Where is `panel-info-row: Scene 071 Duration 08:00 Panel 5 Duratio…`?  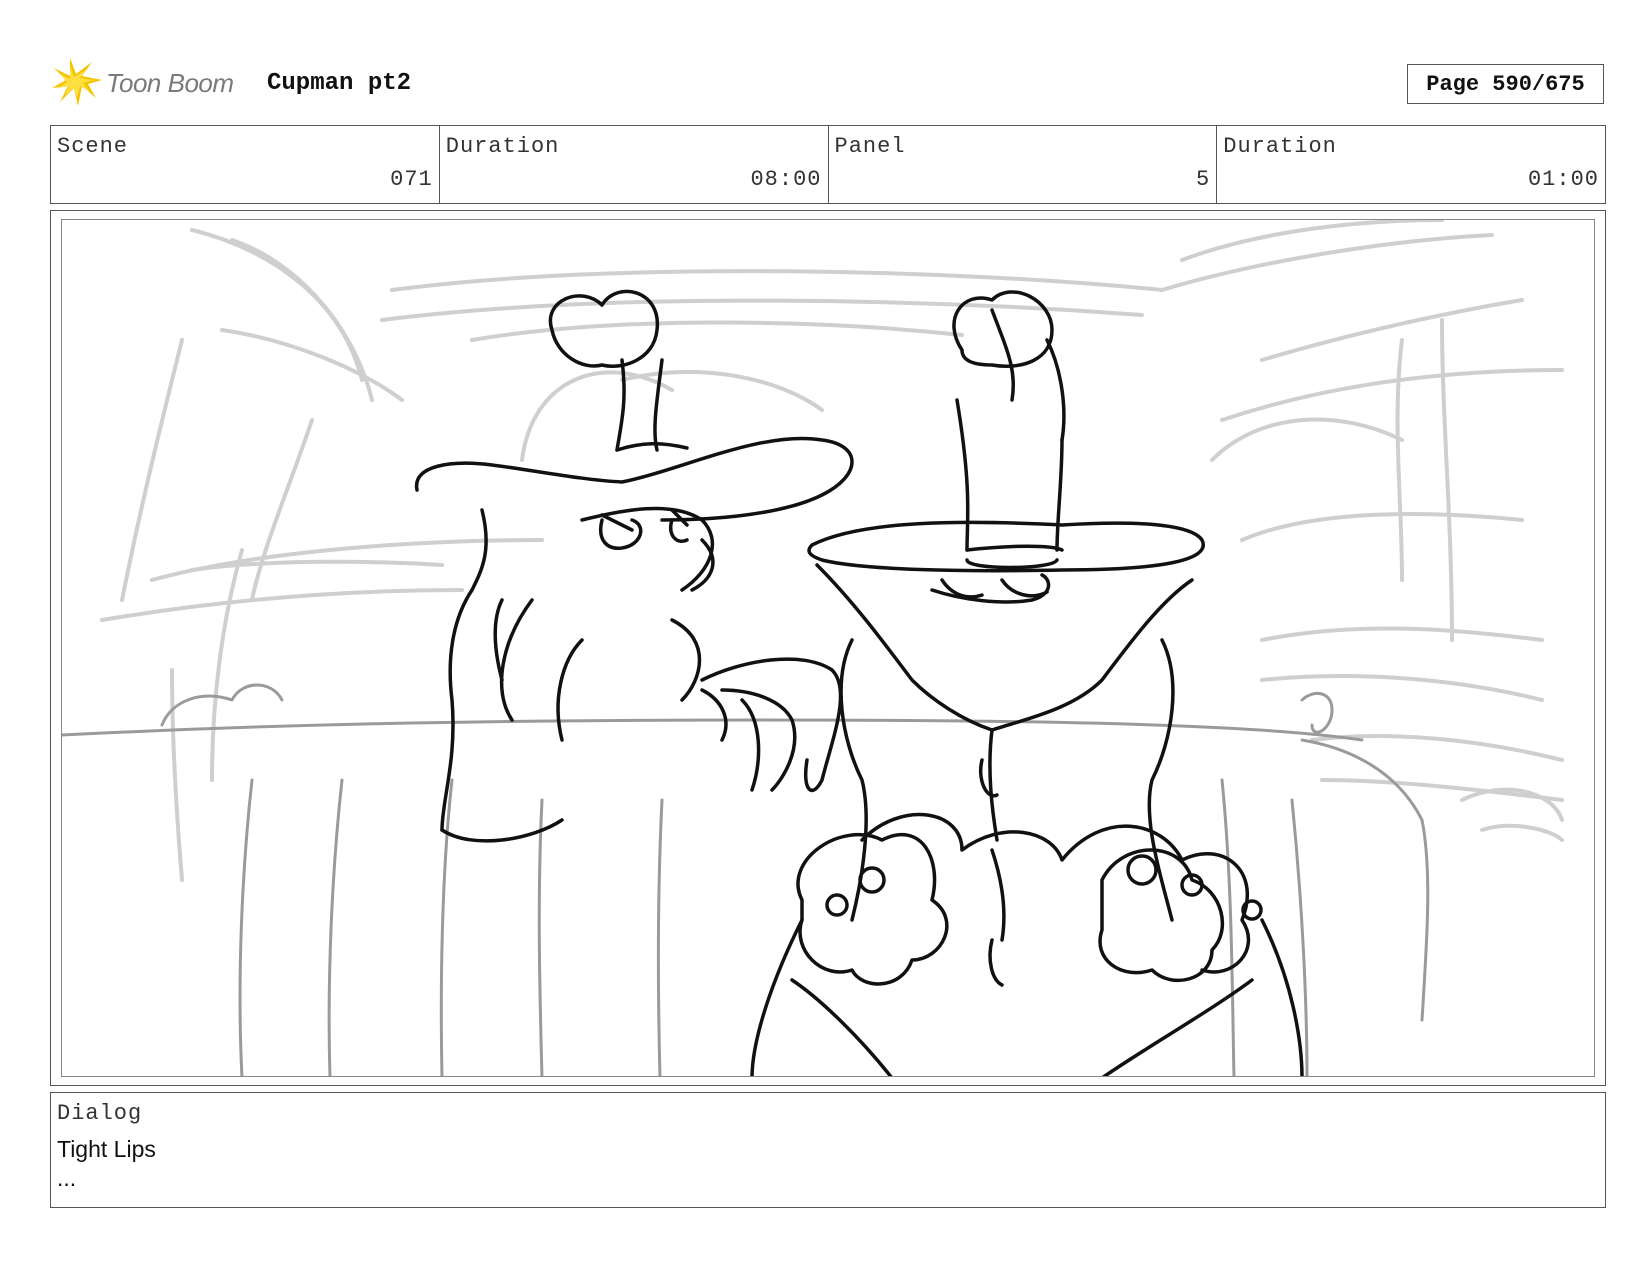 panel-info-row: Scene 071 Duration 08:00 Panel 5 Duratio… is located at coordinates (828, 164).